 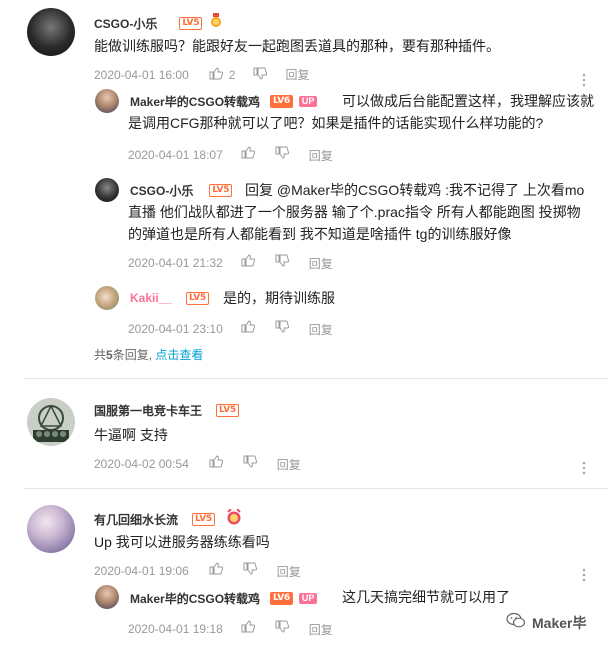 What do you see at coordinates (516, 623) in the screenshot?
I see `wechat-icon` at bounding box center [516, 623].